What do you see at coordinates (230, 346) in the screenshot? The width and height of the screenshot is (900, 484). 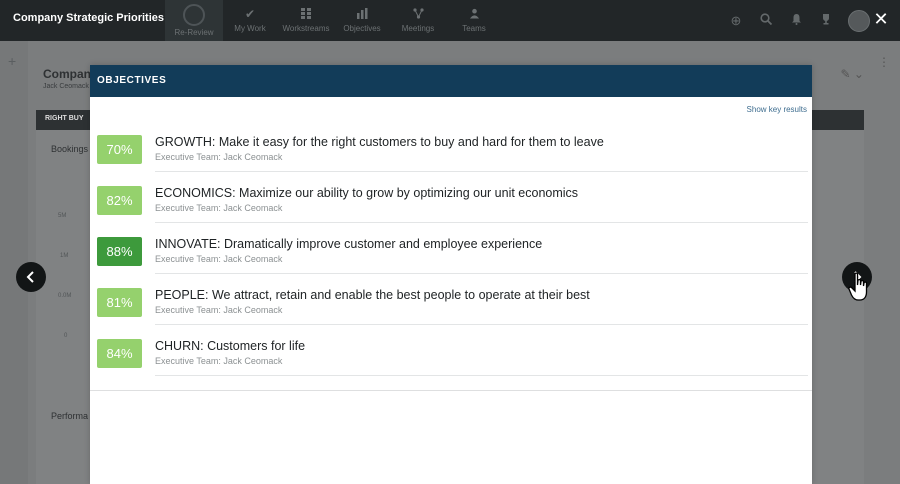 I see `objective-title: CHURN: Customers for life` at bounding box center [230, 346].